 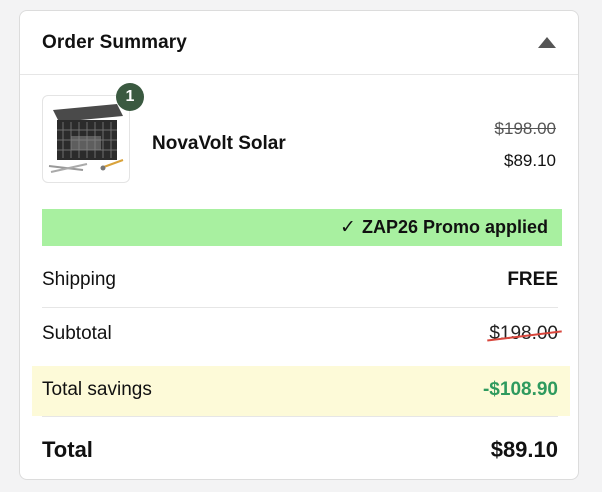 What do you see at coordinates (114, 42) in the screenshot?
I see `order-summary-title: Order Summary` at bounding box center [114, 42].